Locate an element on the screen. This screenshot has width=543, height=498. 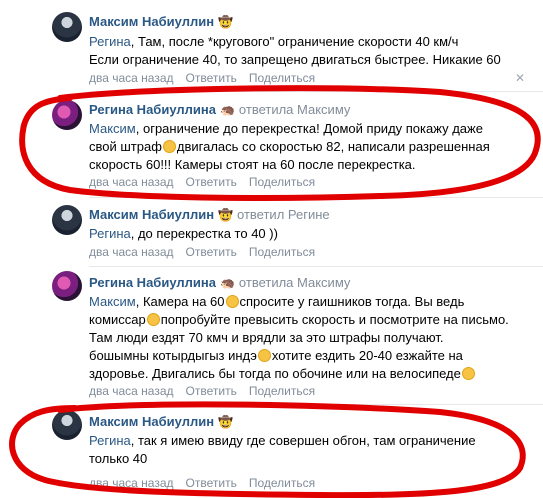
replied-to-link: ответил Регине is located at coordinates (283, 214).